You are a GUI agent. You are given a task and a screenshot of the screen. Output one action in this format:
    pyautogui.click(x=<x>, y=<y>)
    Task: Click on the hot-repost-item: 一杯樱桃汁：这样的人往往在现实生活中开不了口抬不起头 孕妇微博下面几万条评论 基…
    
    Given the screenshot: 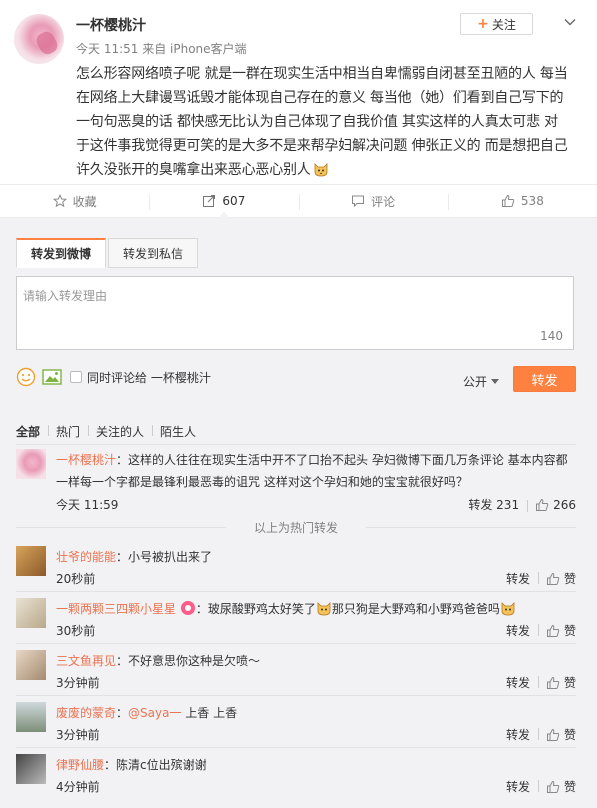 What is the action you would take?
    pyautogui.click(x=296, y=484)
    